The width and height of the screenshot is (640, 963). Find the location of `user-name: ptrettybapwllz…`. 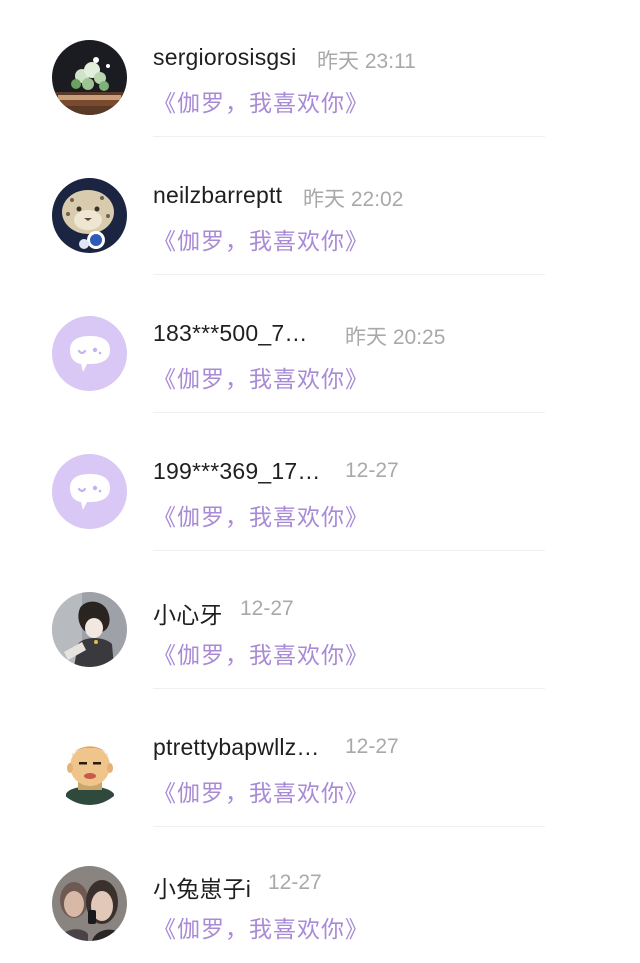

user-name: ptrettybapwllz… is located at coordinates (236, 747).